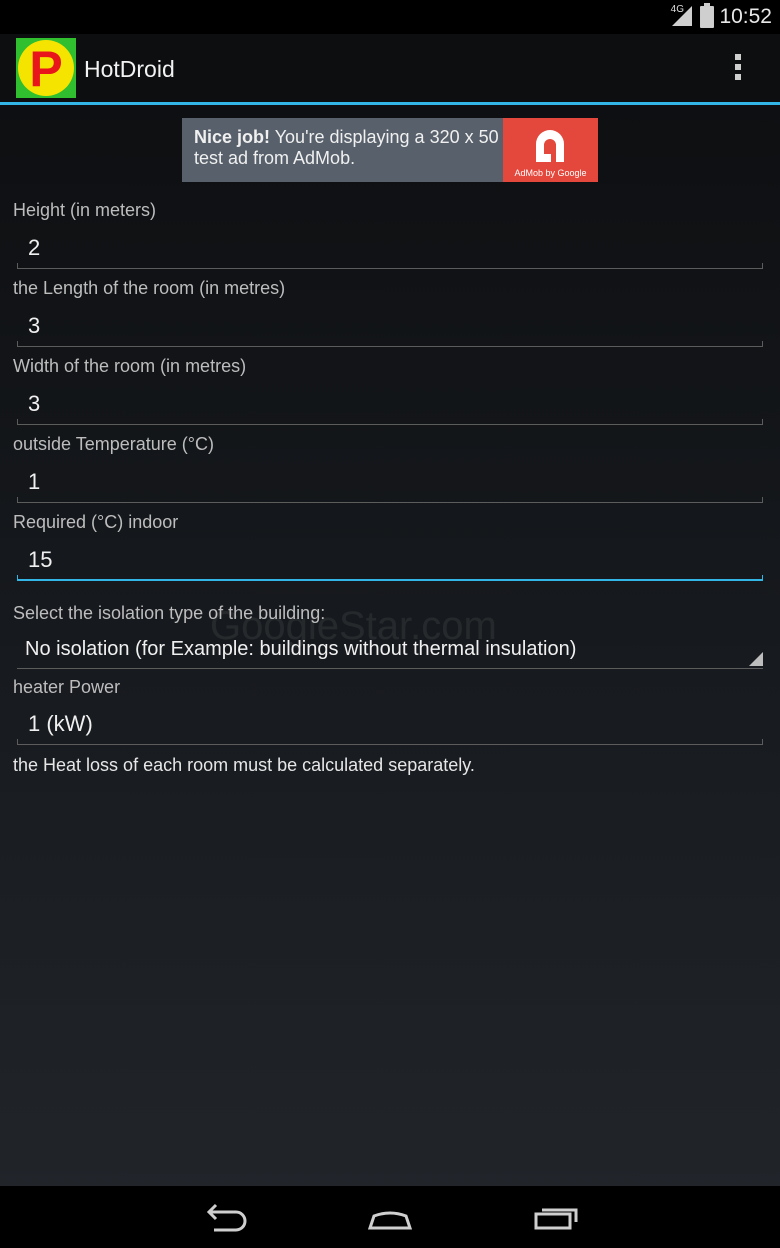 The width and height of the screenshot is (780, 1248). I want to click on app-title: HotDroid, so click(129, 69).